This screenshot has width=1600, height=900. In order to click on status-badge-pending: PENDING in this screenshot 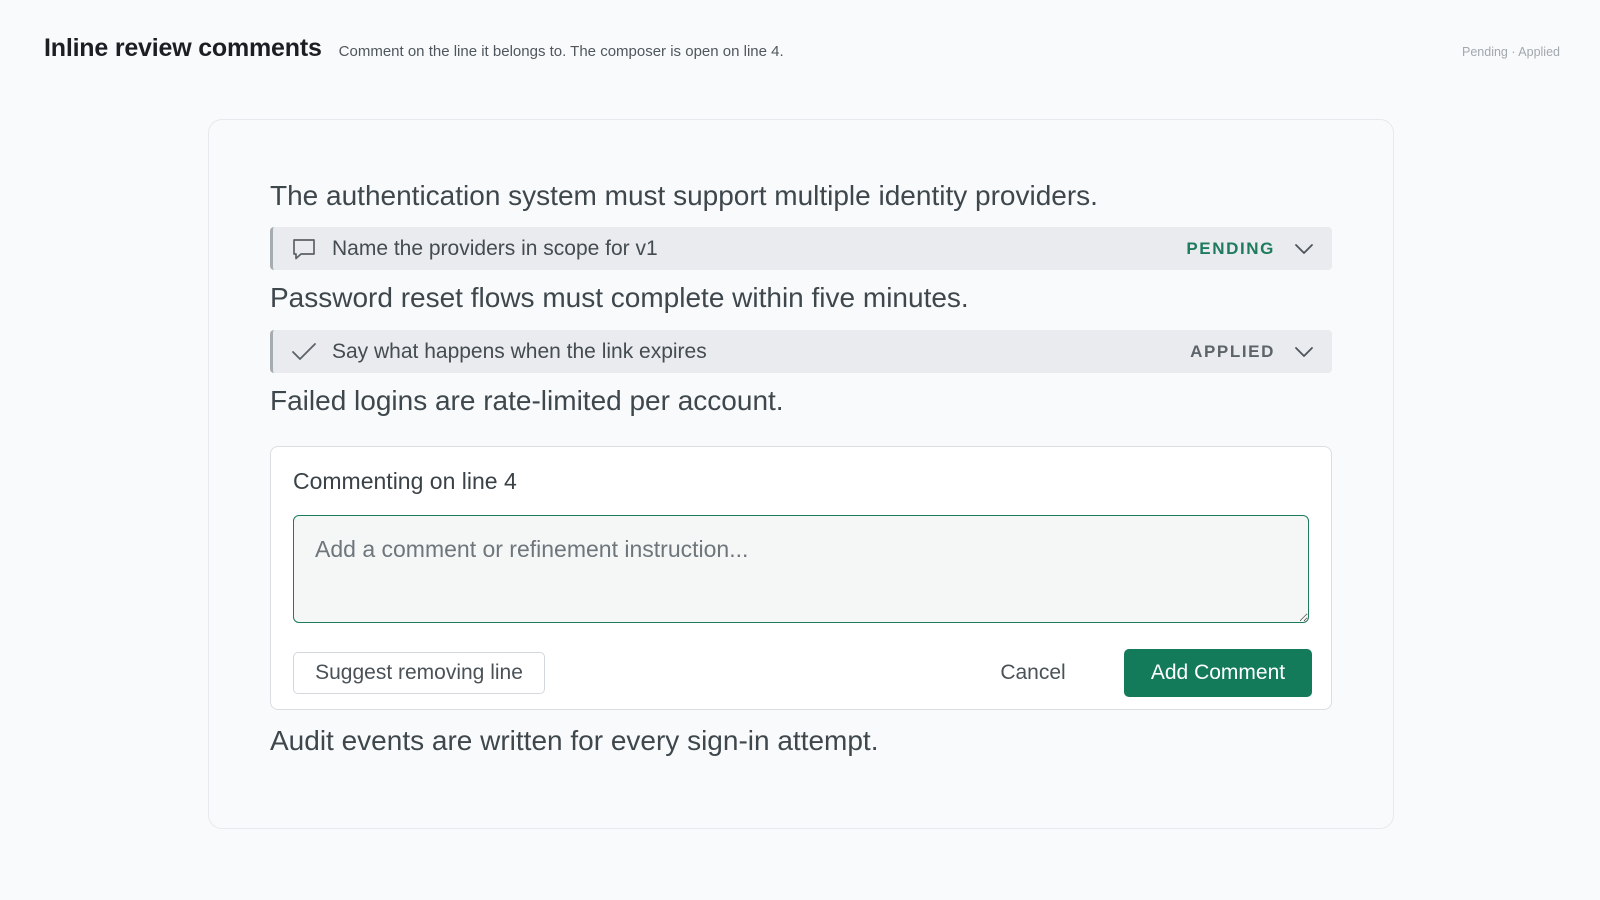, I will do `click(1230, 248)`.